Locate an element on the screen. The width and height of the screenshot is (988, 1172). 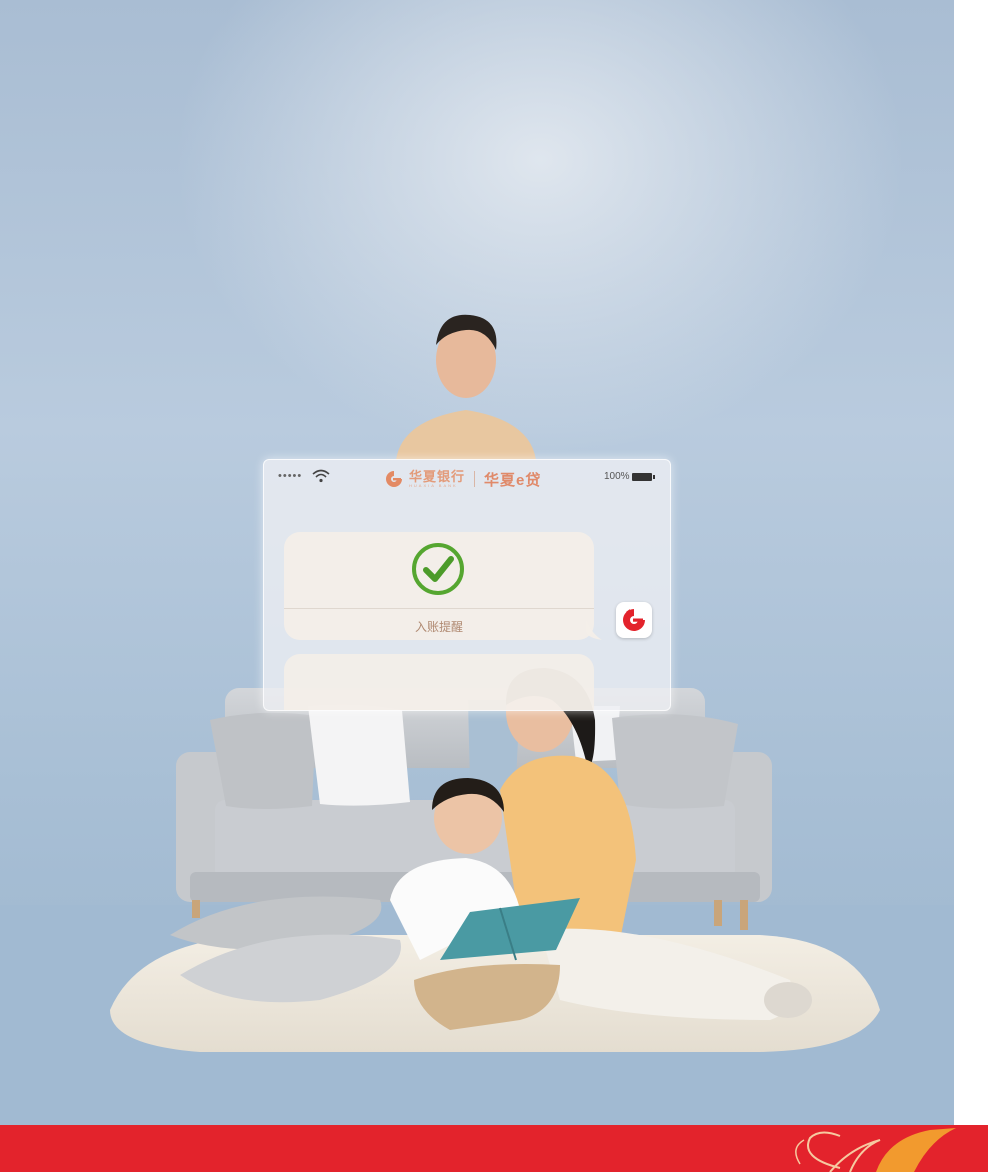
bubble-divider is located at coordinates (439, 608).